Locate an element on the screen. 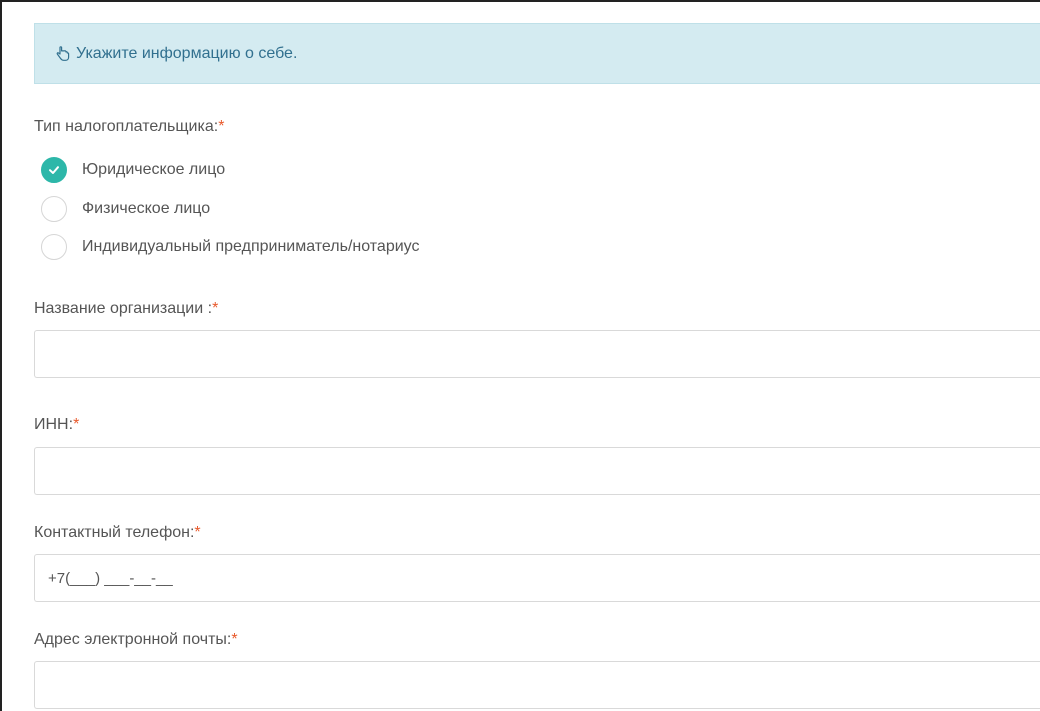 The height and width of the screenshot is (711, 1040). phone-input is located at coordinates (537, 578).